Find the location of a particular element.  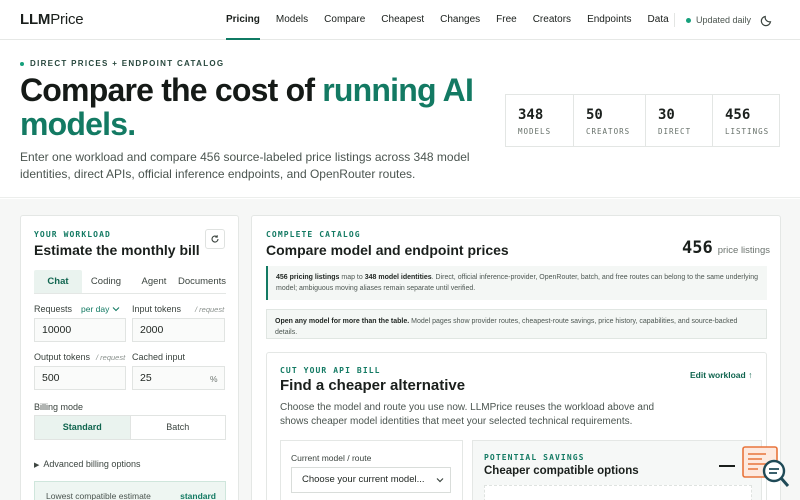

logo-part2: Price is located at coordinates (67, 19).